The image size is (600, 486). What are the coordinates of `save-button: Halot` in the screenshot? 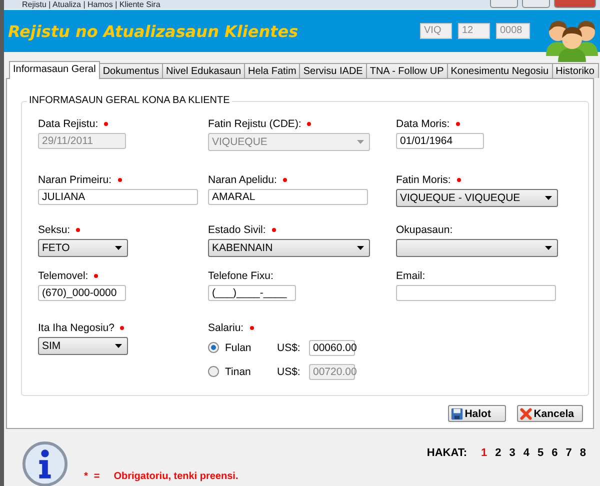 It's located at (477, 413).